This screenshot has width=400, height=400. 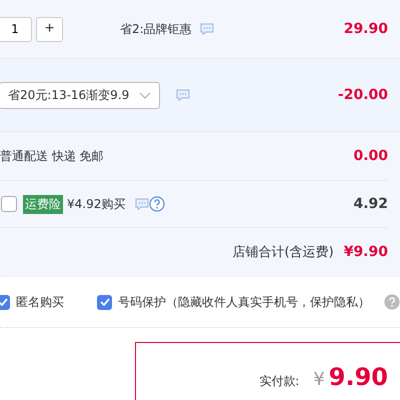 What do you see at coordinates (358, 377) in the screenshot?
I see `payment-amount: 9.90` at bounding box center [358, 377].